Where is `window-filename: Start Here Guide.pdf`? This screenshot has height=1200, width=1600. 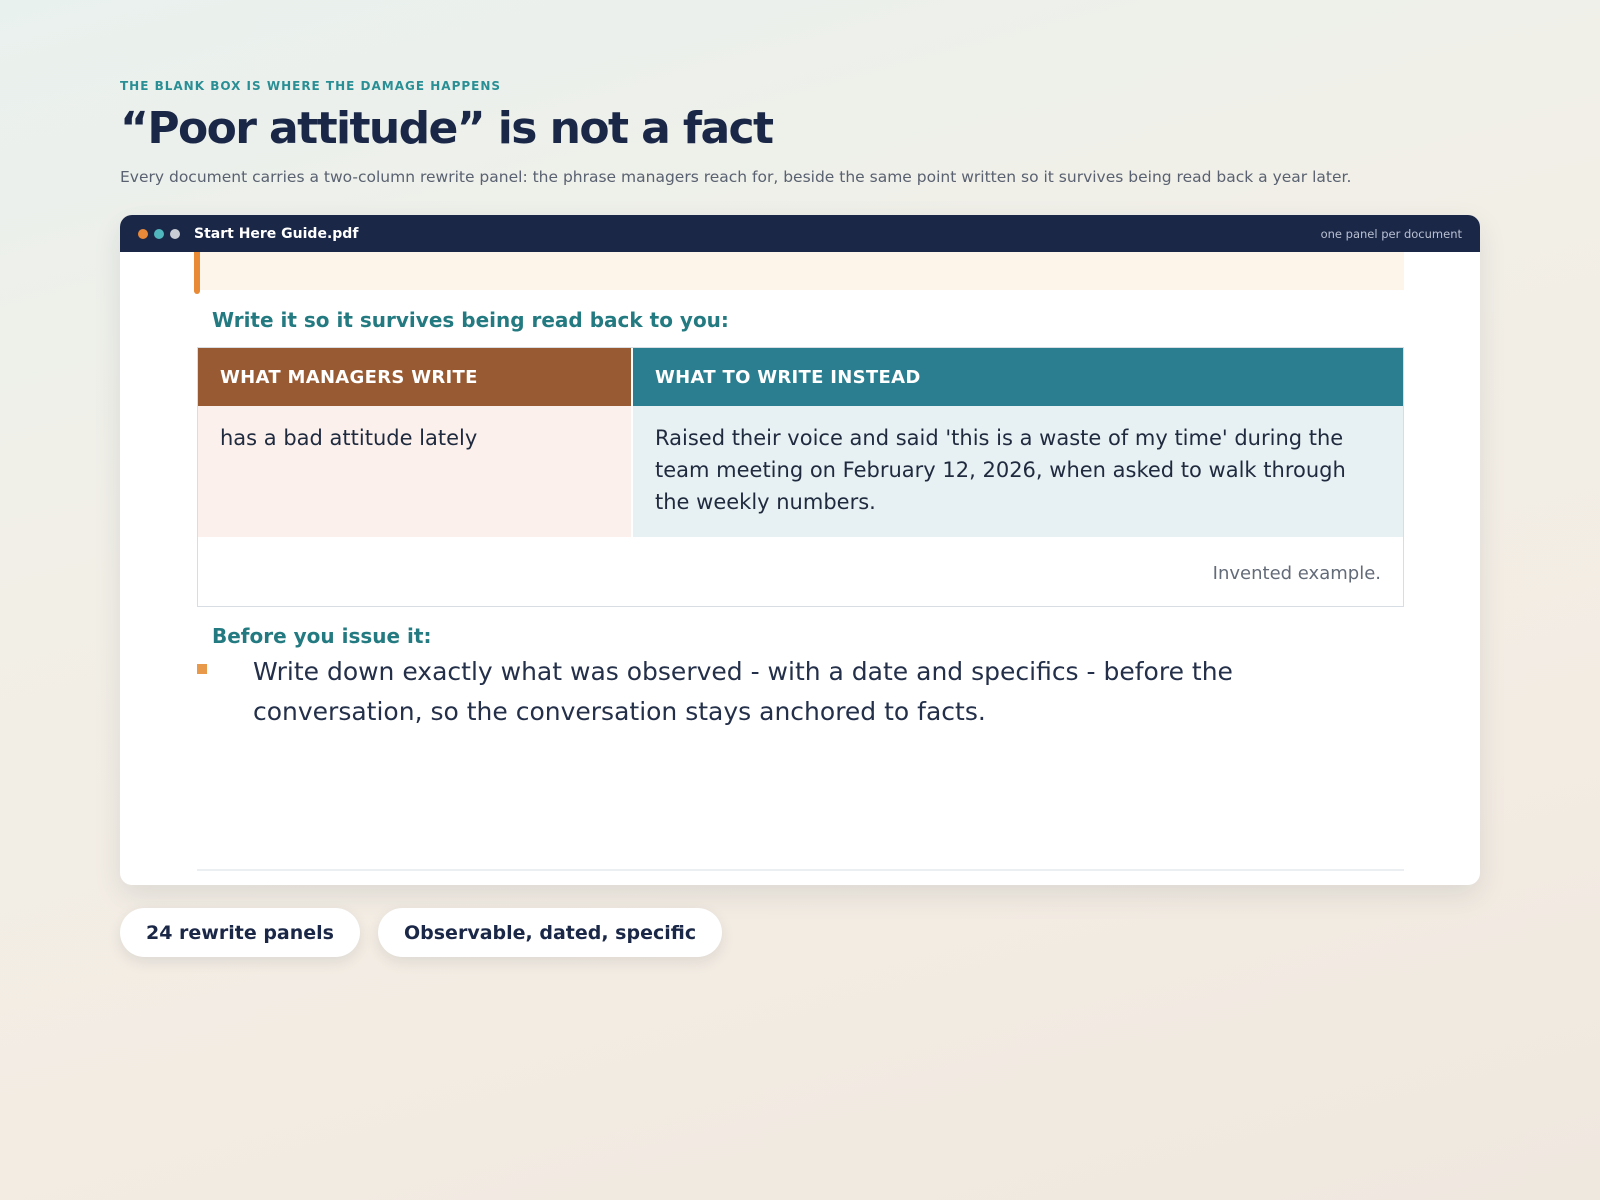
window-filename: Start Here Guide.pdf is located at coordinates (276, 233).